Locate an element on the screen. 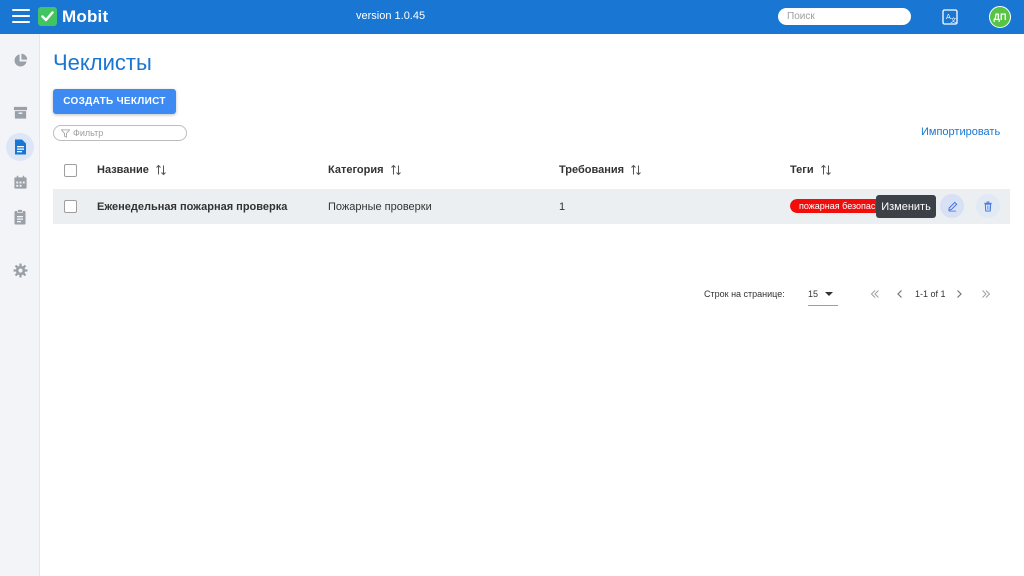 This screenshot has height=576, width=1024. tag-label: пожарная безопасность is located at coordinates (836, 206).